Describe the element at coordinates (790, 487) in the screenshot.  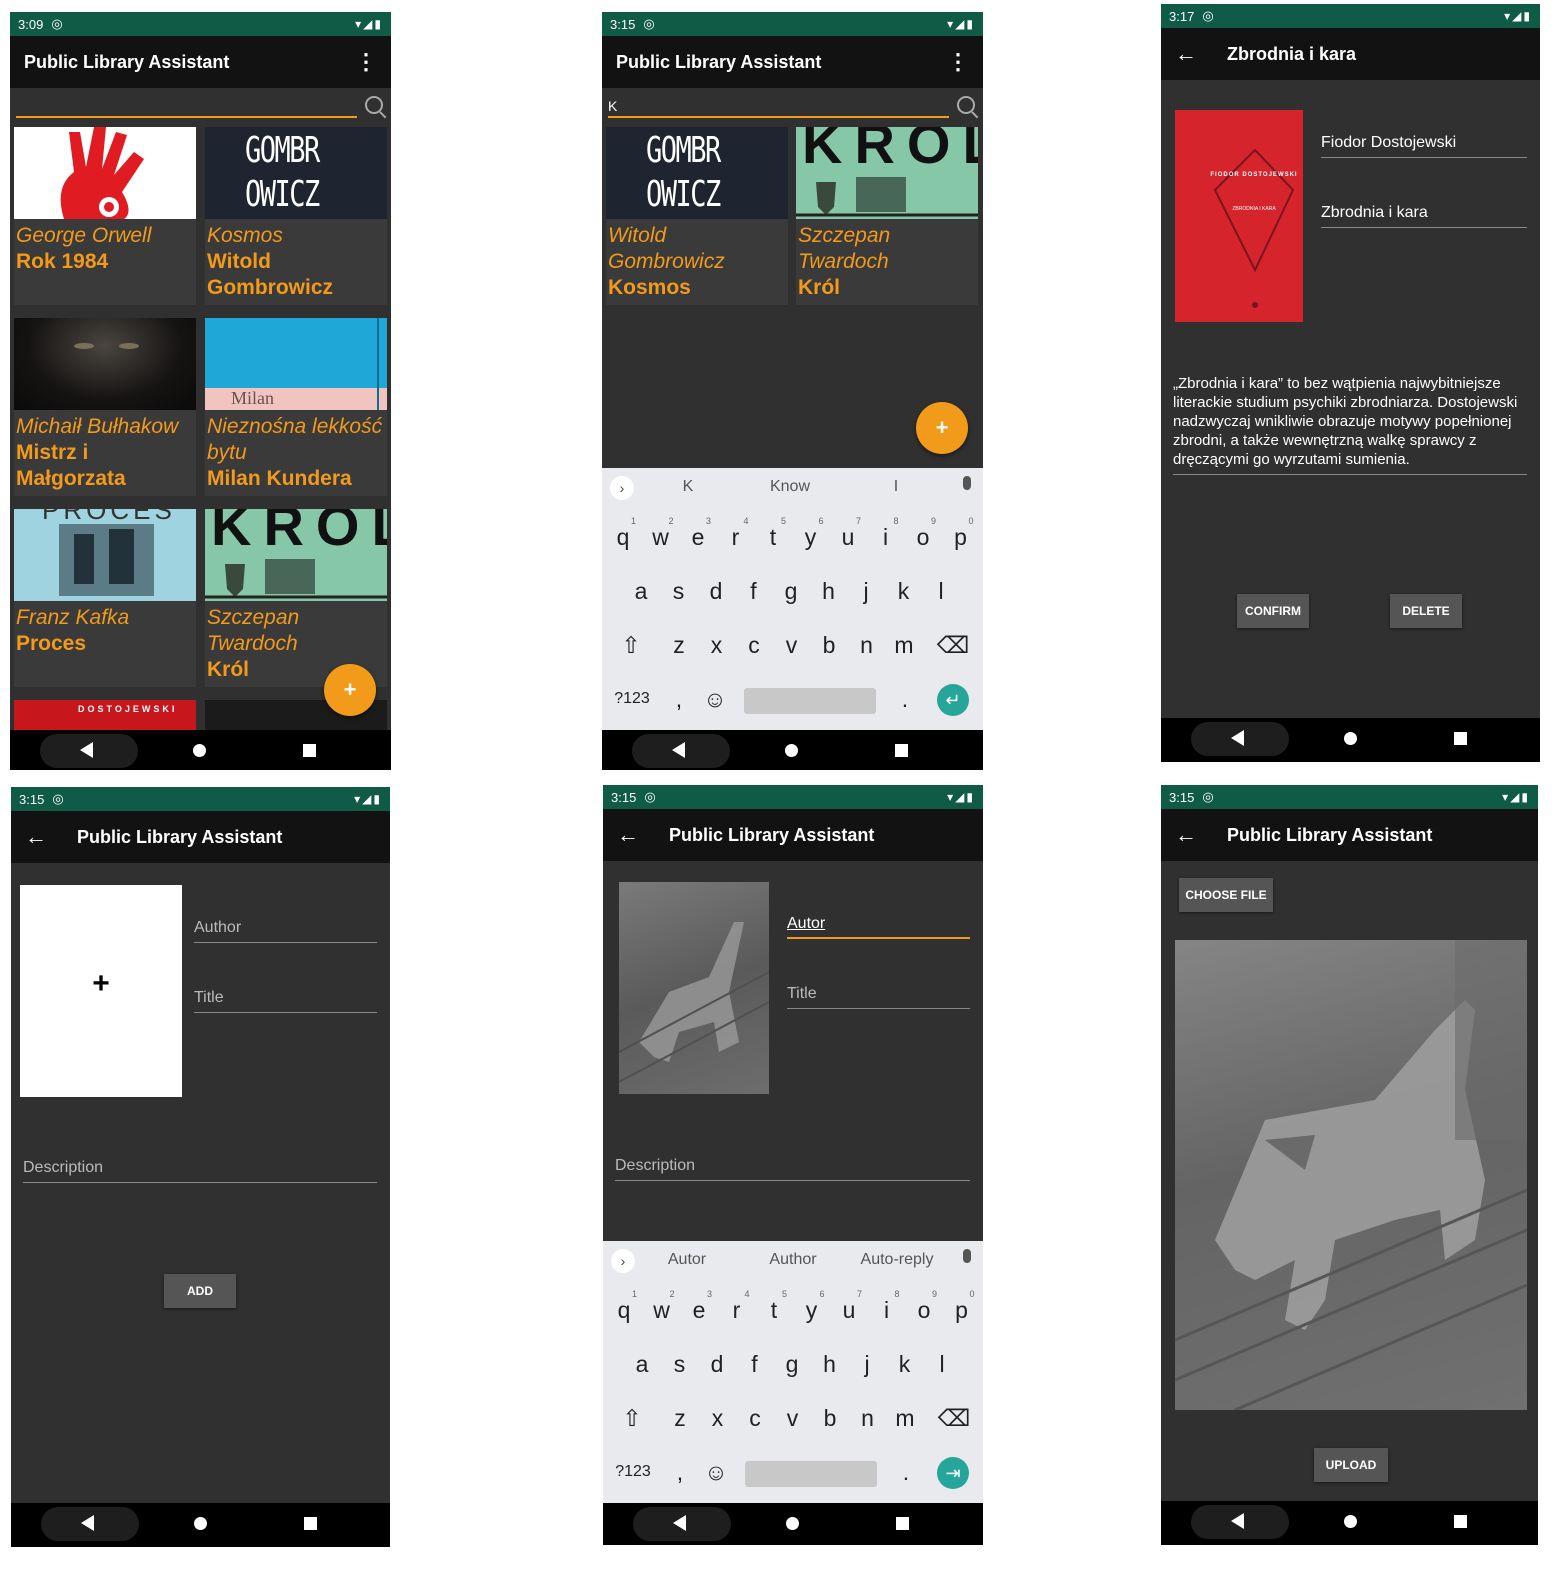
I see `suggestion: Know` at that location.